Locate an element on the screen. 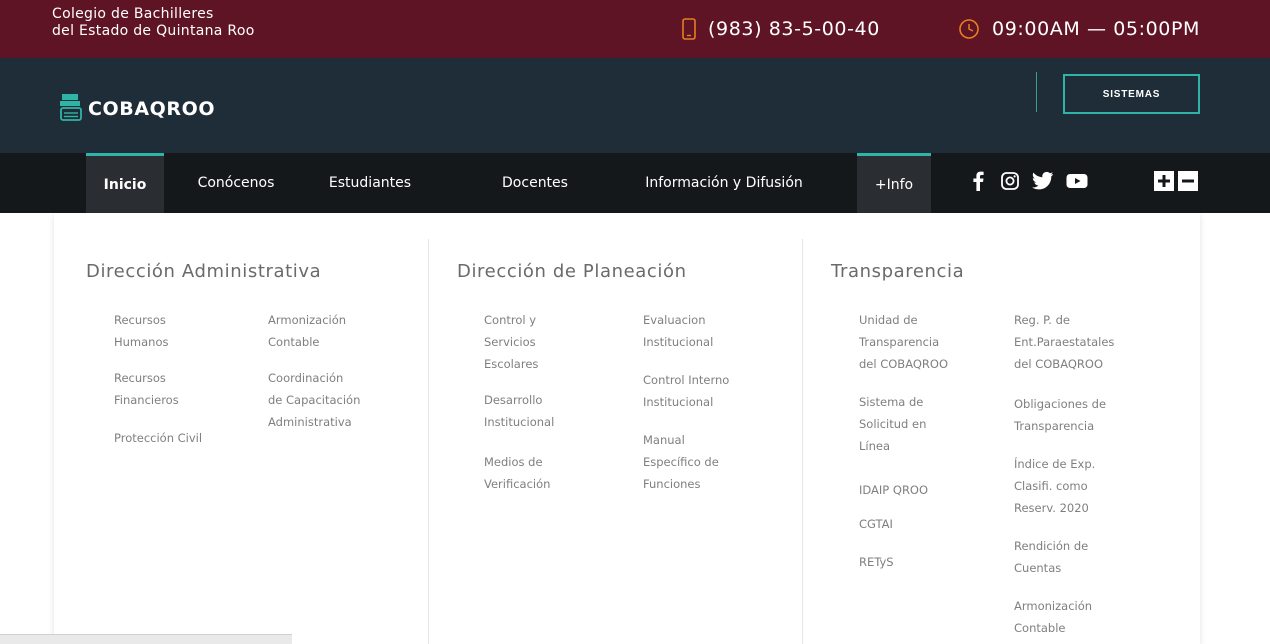 The width and height of the screenshot is (1270, 644). link-line: Obligaciones de is located at coordinates (1060, 404).